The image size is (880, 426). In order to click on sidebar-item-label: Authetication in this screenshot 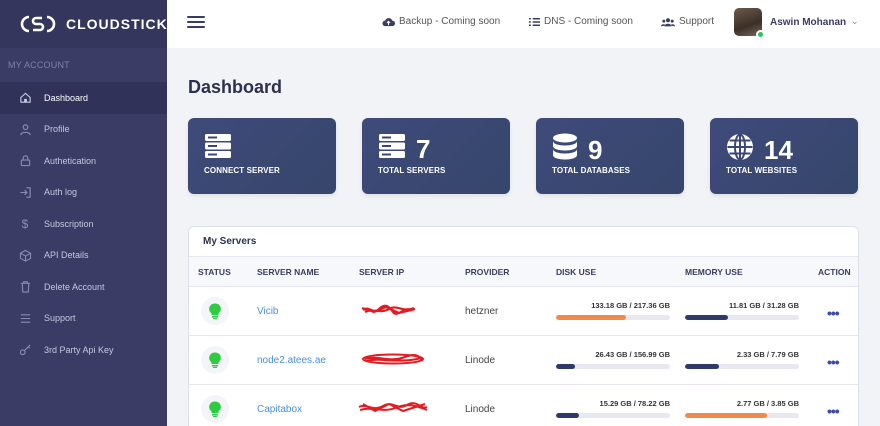, I will do `click(70, 160)`.